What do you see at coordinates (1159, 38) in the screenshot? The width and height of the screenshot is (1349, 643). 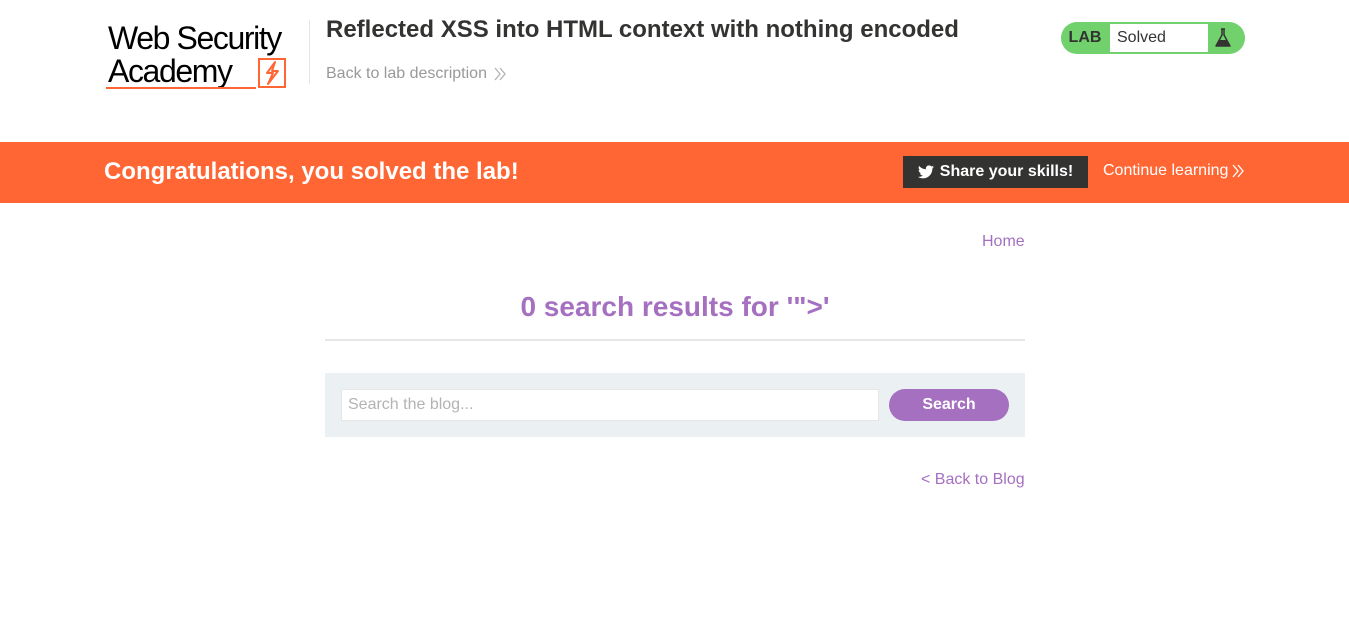 I see `lab-status-text: Solved` at bounding box center [1159, 38].